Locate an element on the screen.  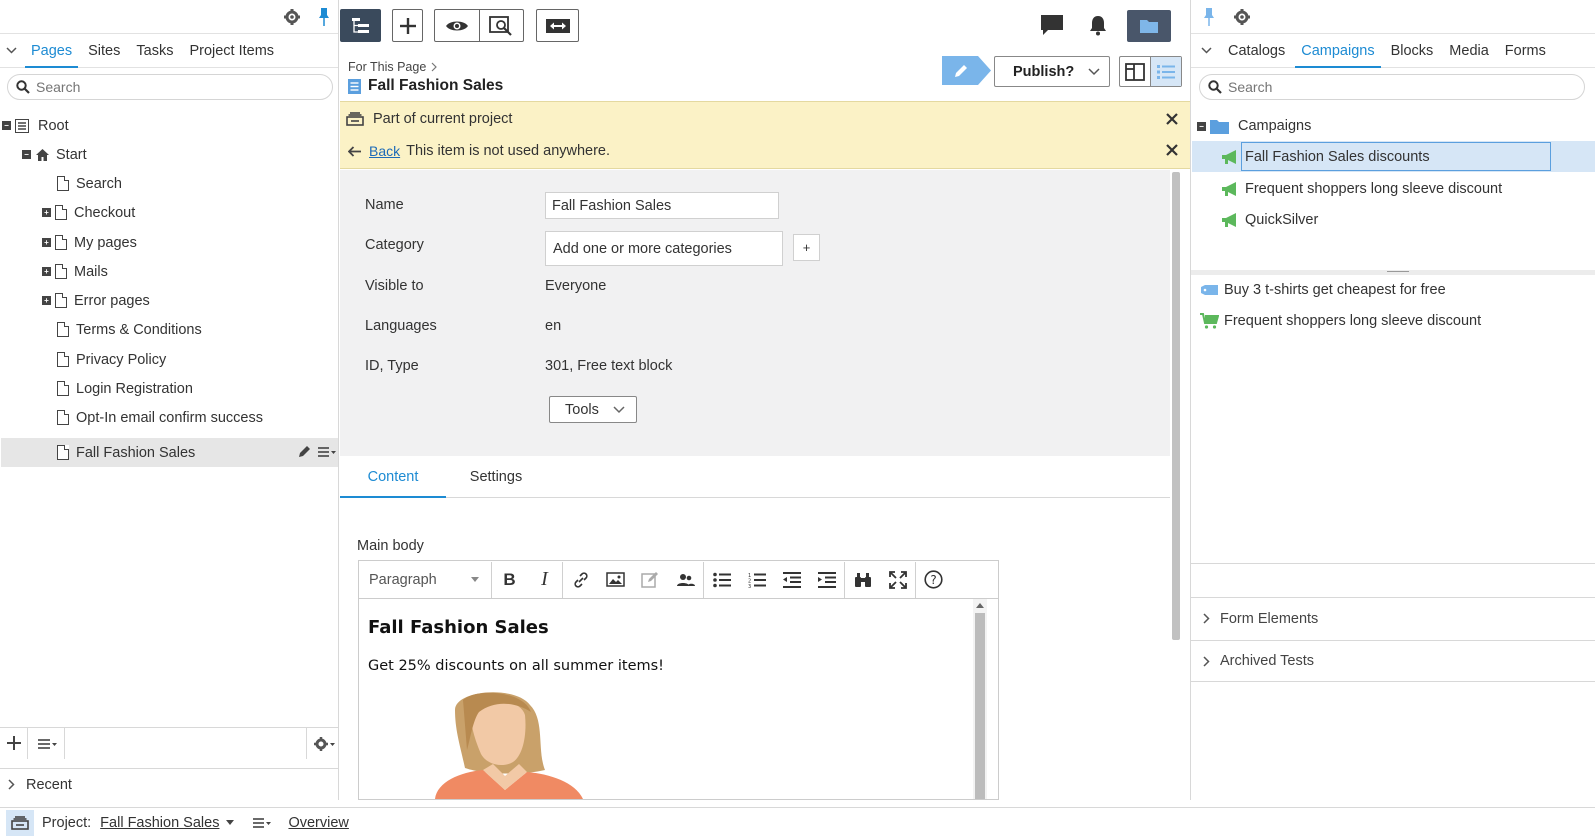
edit-image-icon is located at coordinates (650, 580).